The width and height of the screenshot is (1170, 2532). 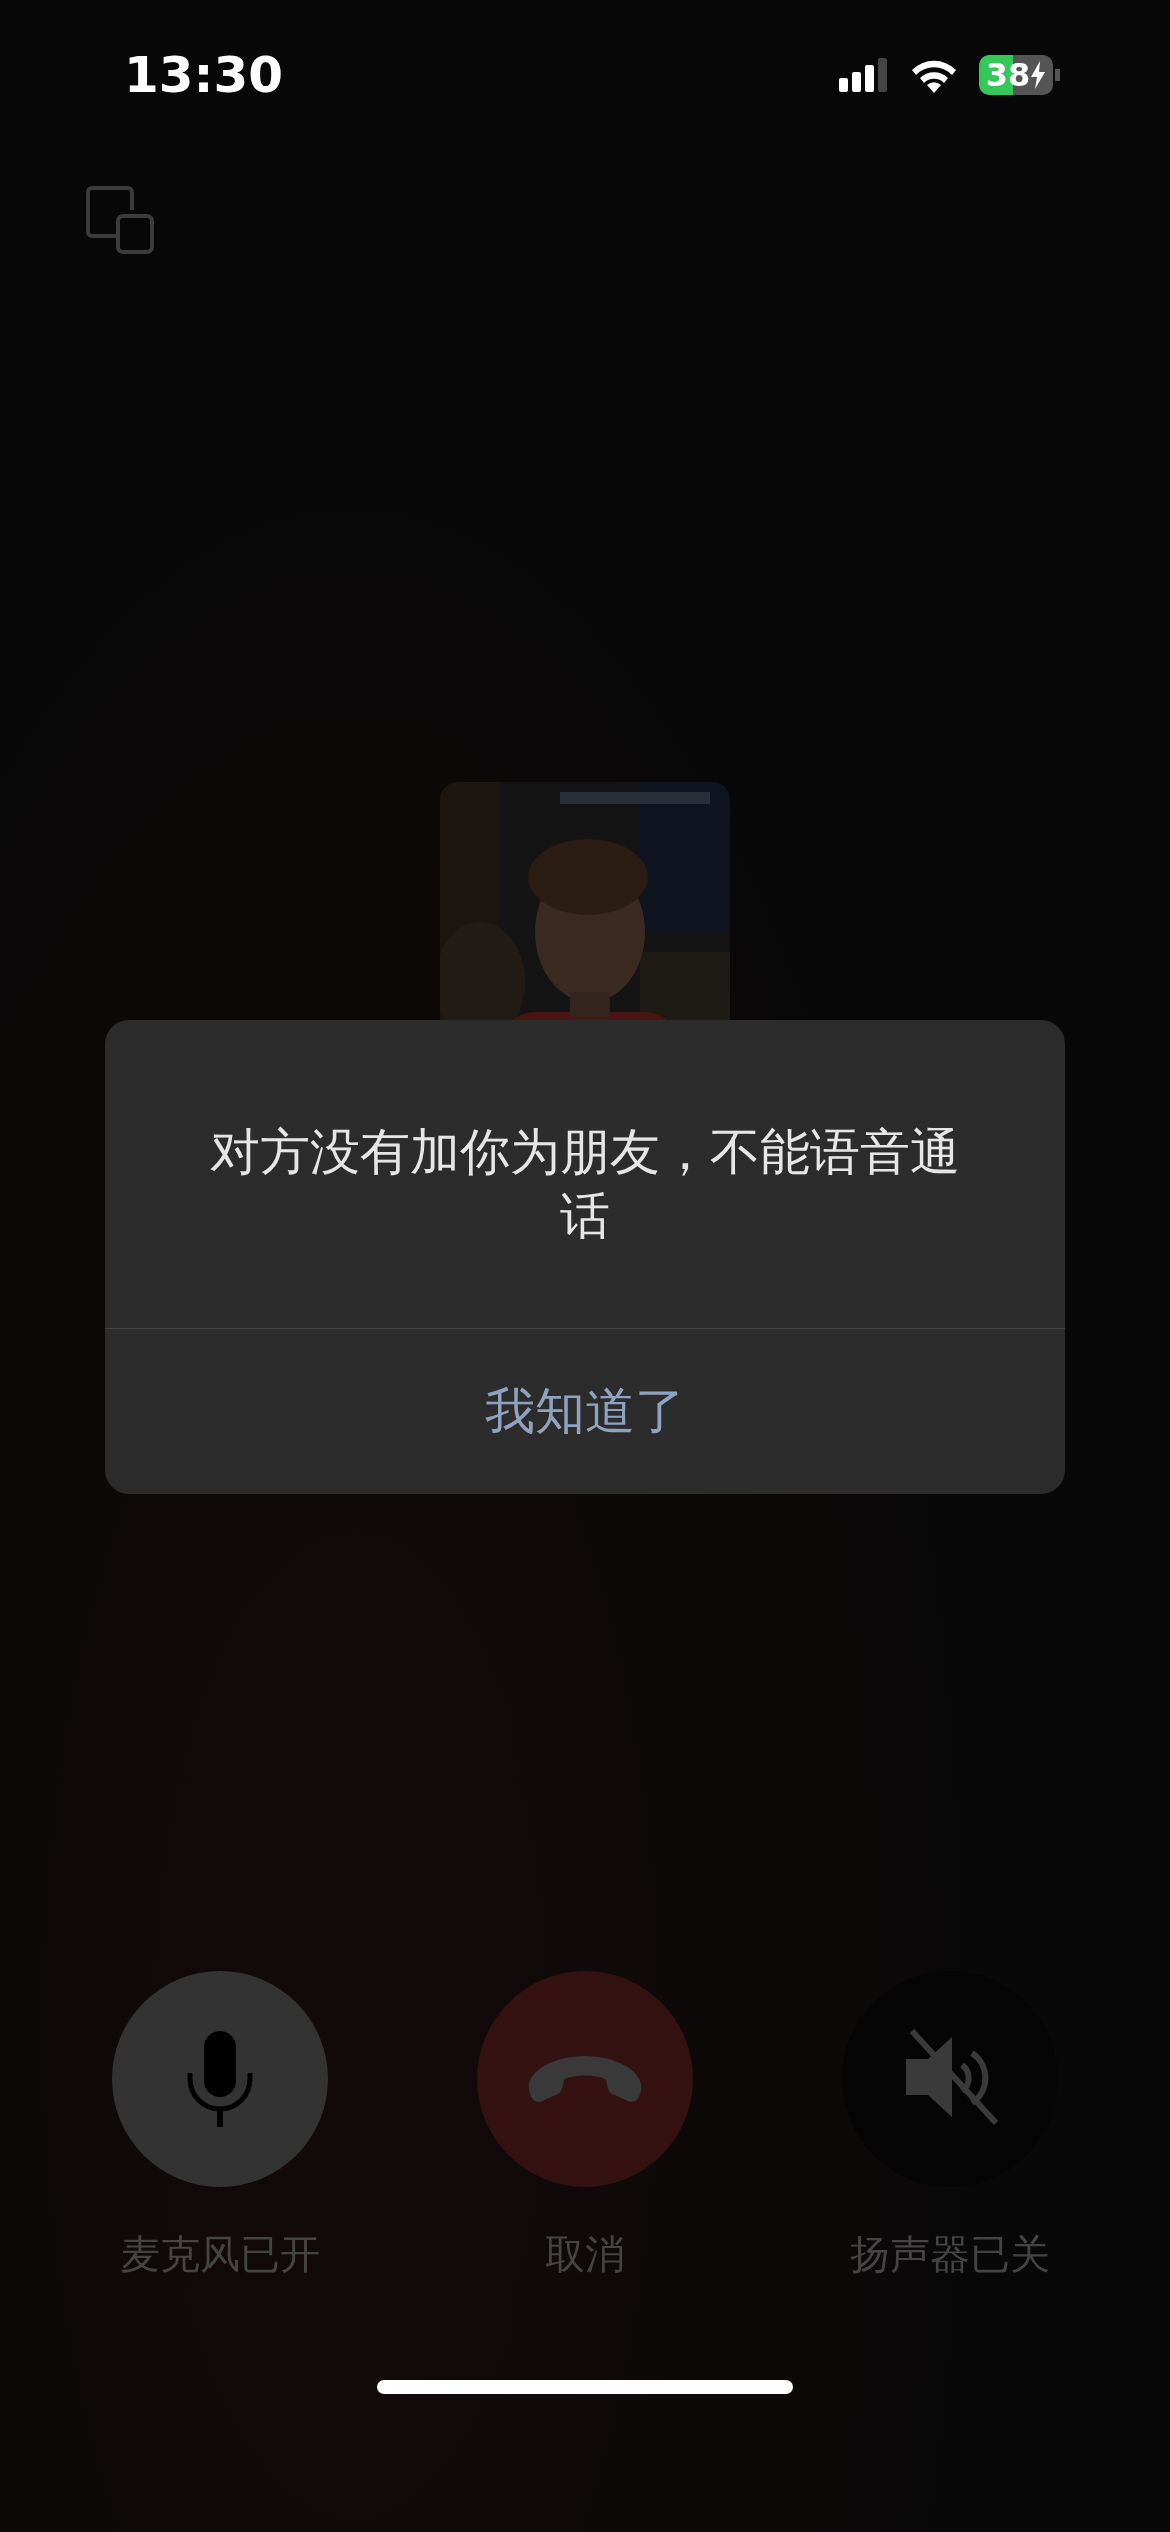 What do you see at coordinates (585, 1184) in the screenshot?
I see `alert-message: 对方没有加你为朋友，不能语音通话` at bounding box center [585, 1184].